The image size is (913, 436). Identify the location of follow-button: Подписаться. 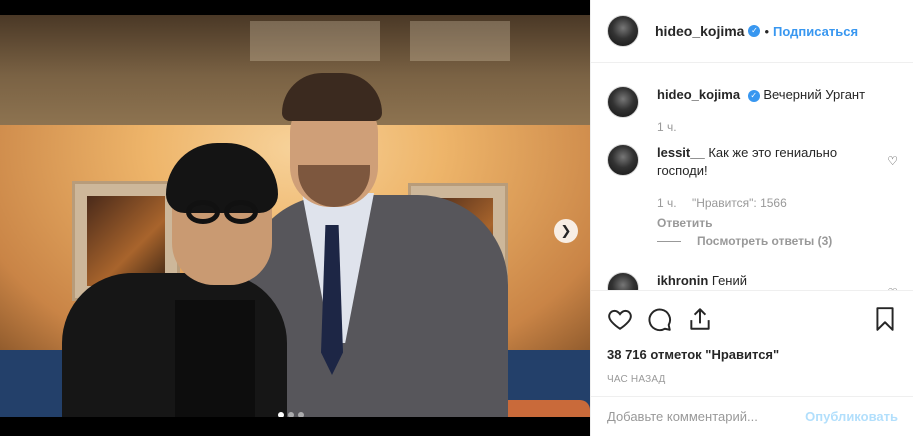
(815, 31).